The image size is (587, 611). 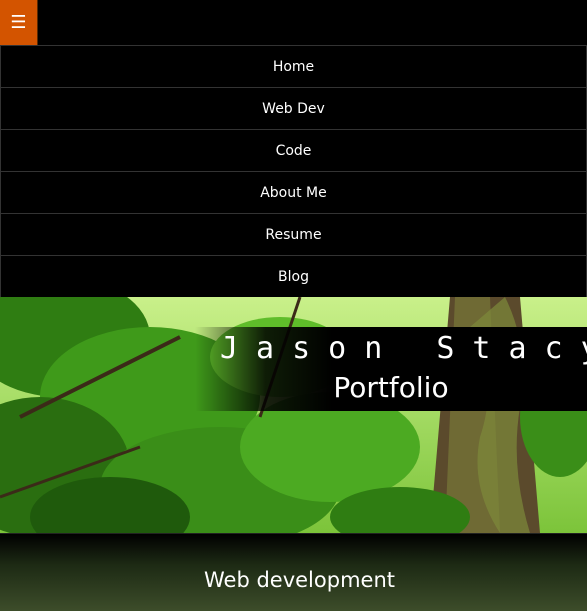 What do you see at coordinates (391, 387) in the screenshot?
I see `site-subtitle: Portfolio` at bounding box center [391, 387].